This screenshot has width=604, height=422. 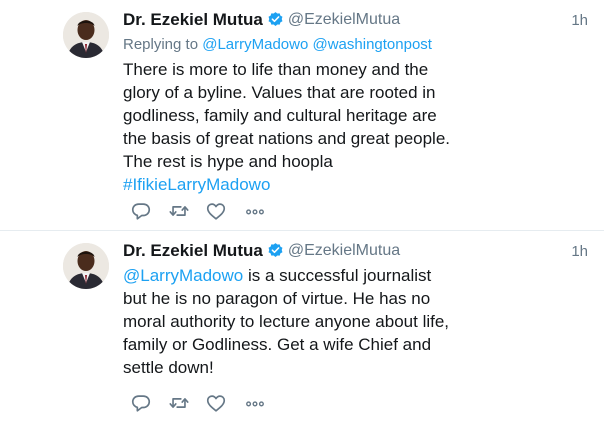 I want to click on tweet-text-line: @LarryMadowo is a successful journalist, so click(x=298, y=275).